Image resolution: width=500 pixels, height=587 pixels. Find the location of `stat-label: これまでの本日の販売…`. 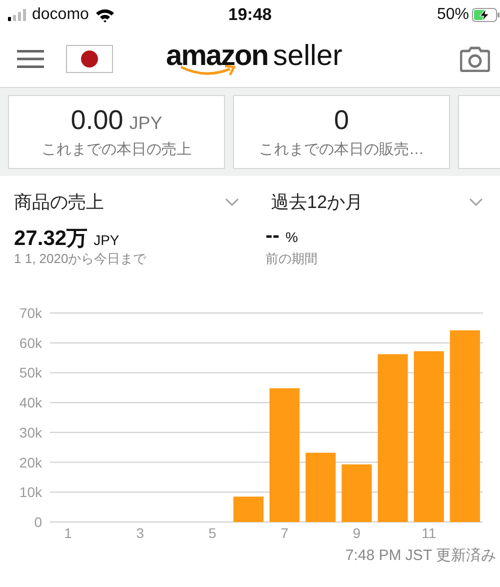

stat-label: これまでの本日の販売… is located at coordinates (341, 149).